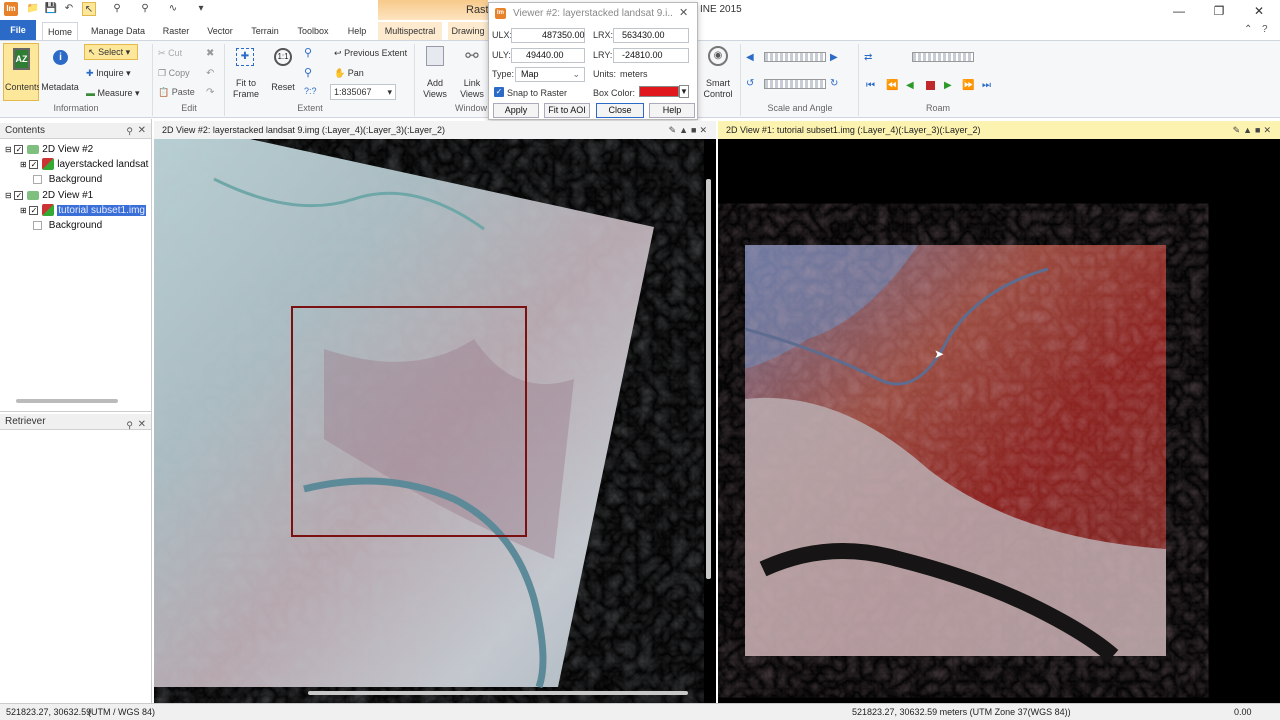 The width and height of the screenshot is (1280, 720). What do you see at coordinates (308, 72) in the screenshot?
I see `zoom-out-tool-icon: ⚲` at bounding box center [308, 72].